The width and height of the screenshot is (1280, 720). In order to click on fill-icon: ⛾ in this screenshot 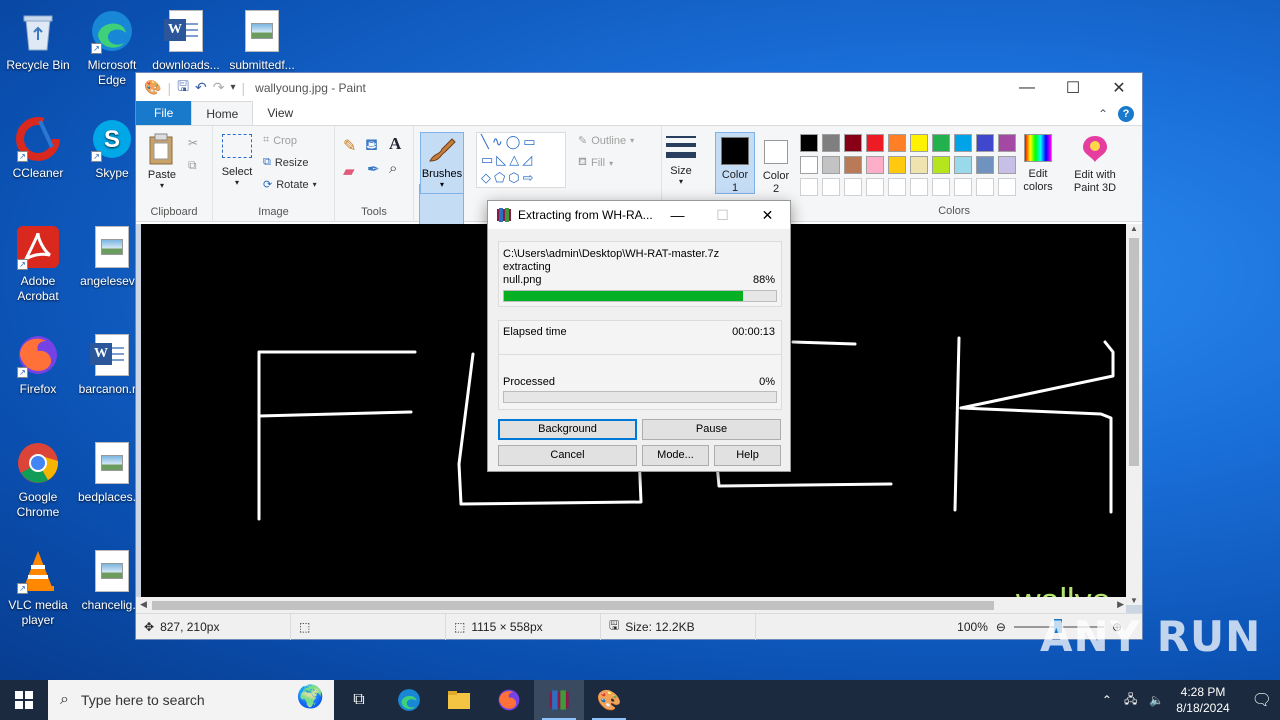, I will do `click(371, 146)`.